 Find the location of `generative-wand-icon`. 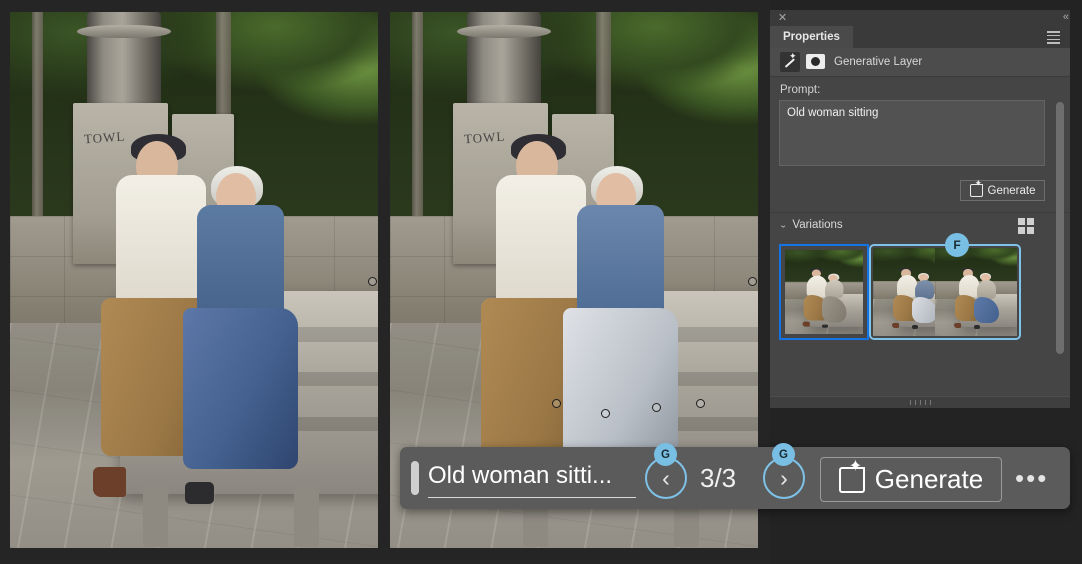

generative-wand-icon is located at coordinates (790, 61).